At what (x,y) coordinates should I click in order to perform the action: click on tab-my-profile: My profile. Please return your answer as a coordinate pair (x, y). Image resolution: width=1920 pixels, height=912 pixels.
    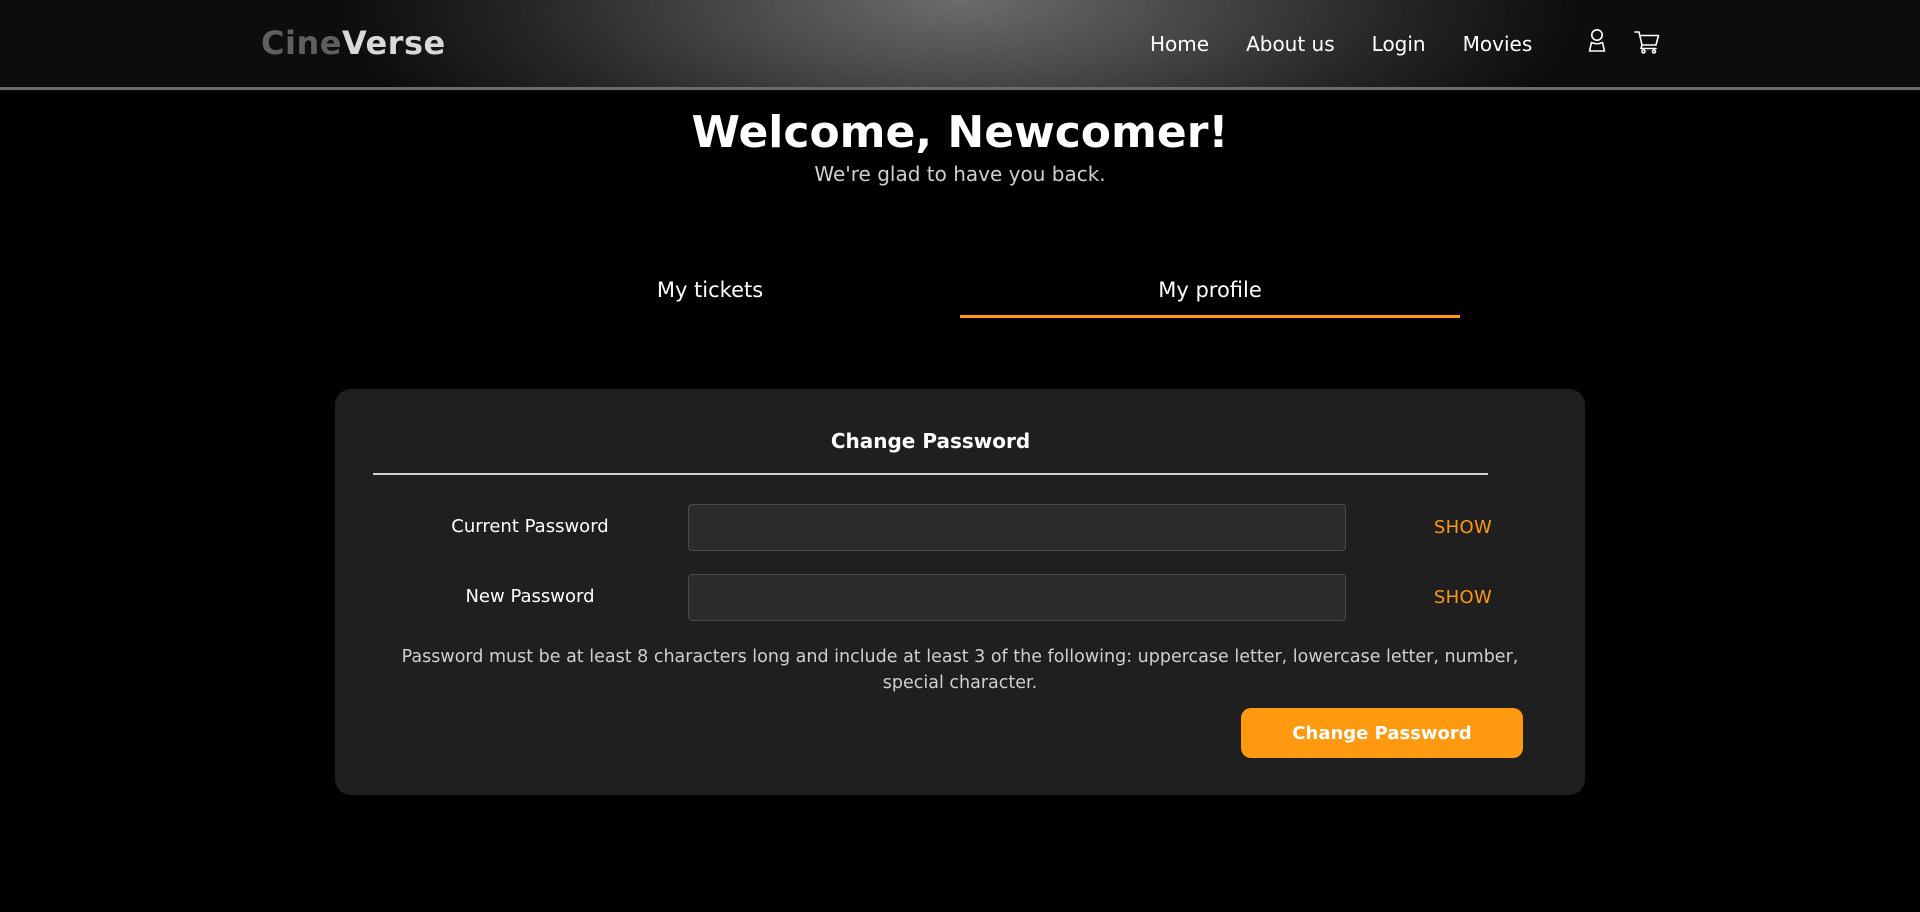
    Looking at the image, I should click on (1210, 296).